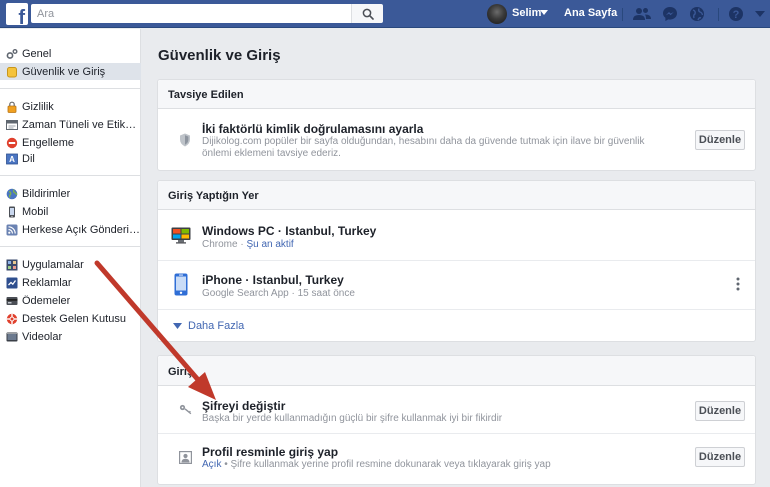  What do you see at coordinates (12, 319) in the screenshot?
I see `support-icon` at bounding box center [12, 319].